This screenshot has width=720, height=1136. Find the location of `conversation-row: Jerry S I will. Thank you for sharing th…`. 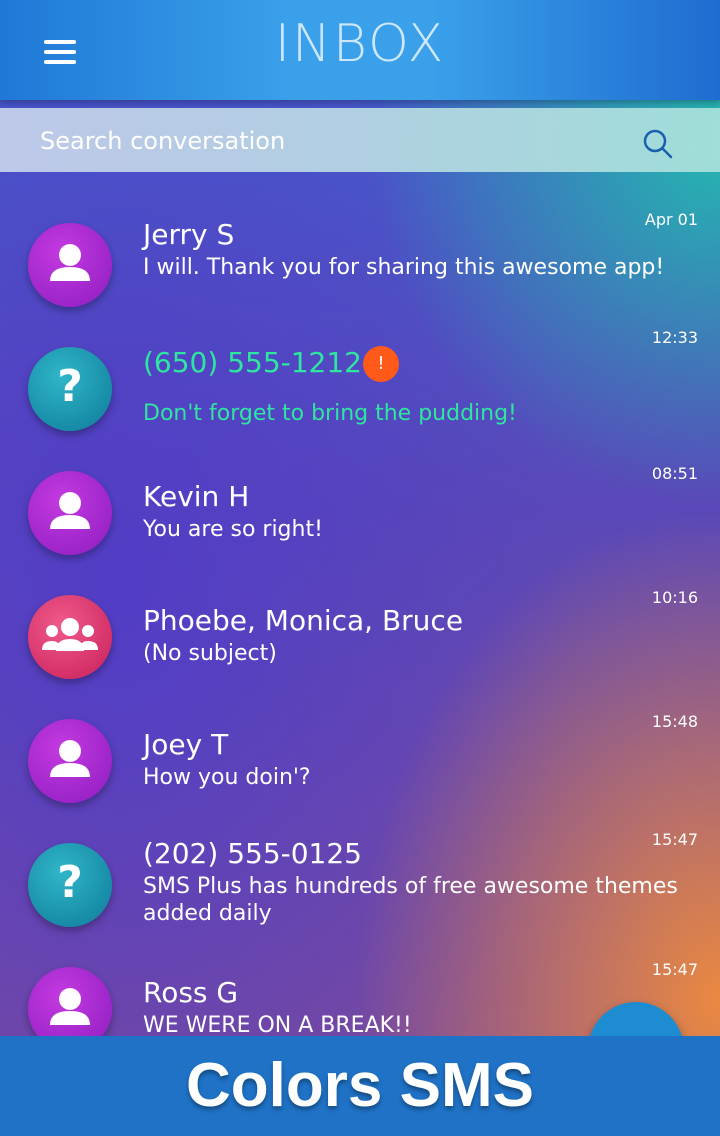

conversation-row: Jerry S I will. Thank you for sharing th… is located at coordinates (360, 264).